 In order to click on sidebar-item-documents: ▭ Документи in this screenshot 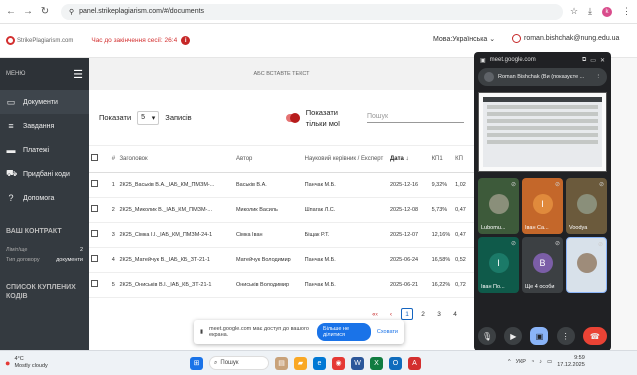, I will do `click(44, 102)`.